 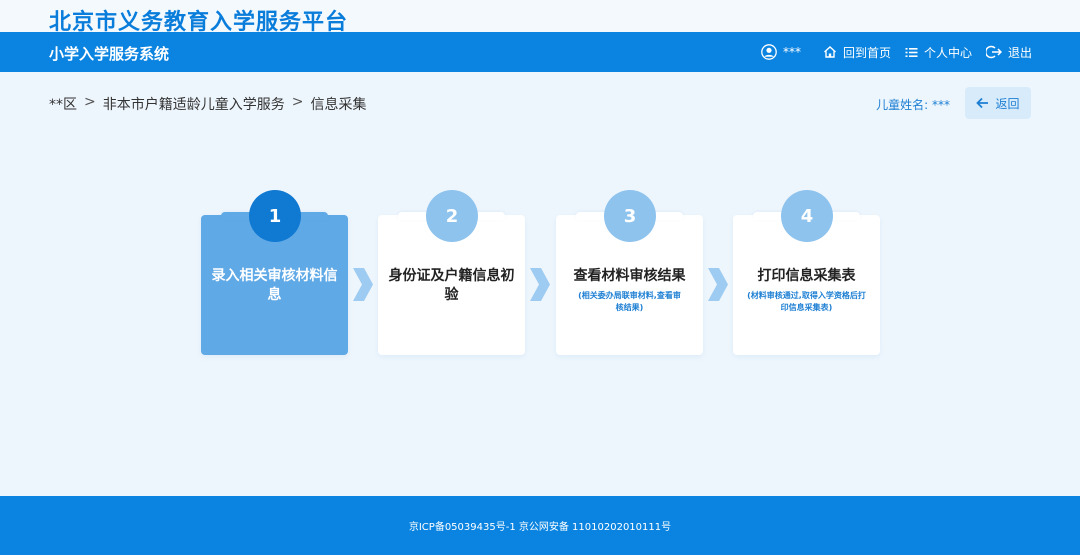 I want to click on step-number-2: 2, so click(x=452, y=216).